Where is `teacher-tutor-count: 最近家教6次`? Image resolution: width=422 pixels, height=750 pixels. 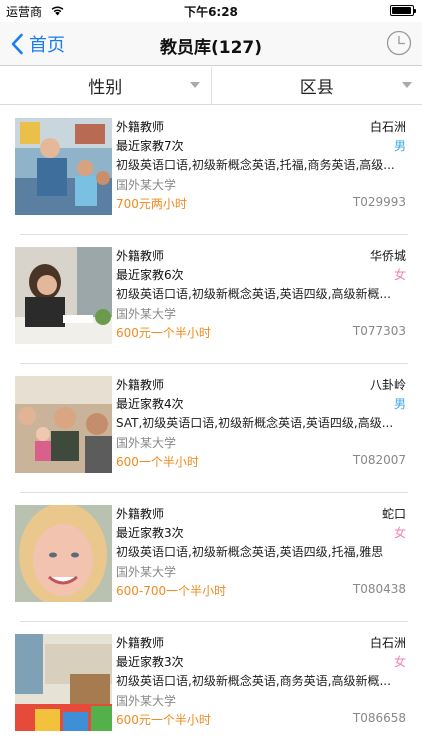 teacher-tutor-count: 最近家教6次 is located at coordinates (150, 275).